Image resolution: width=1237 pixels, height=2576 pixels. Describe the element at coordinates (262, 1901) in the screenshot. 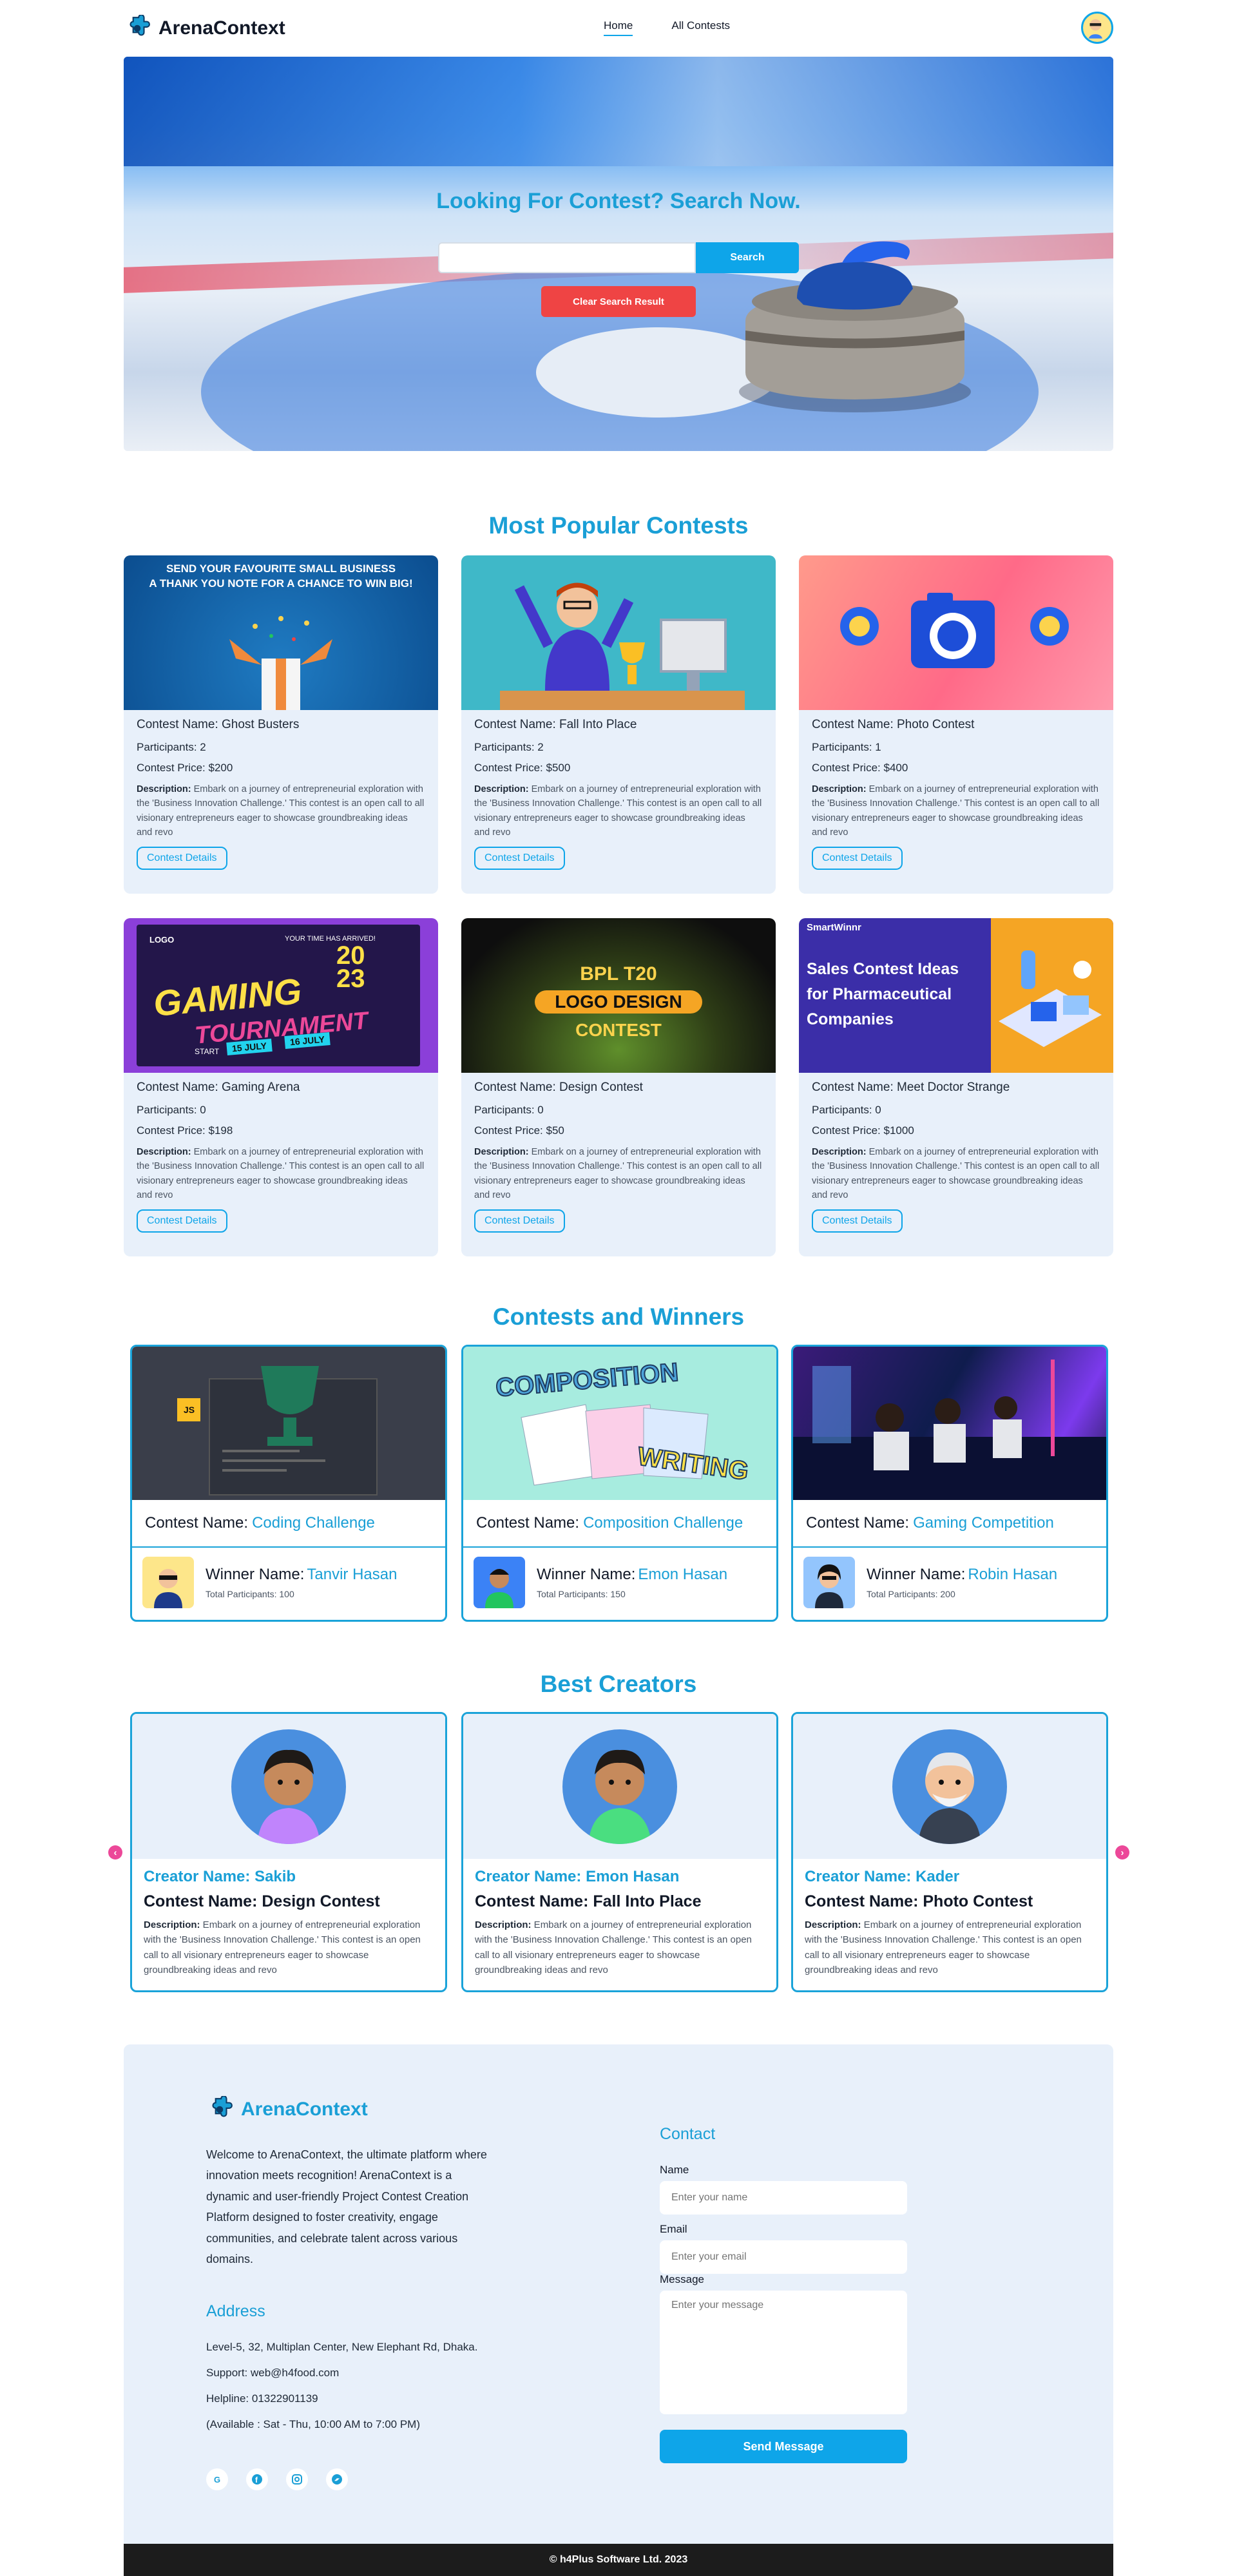

I see `creator-contest: Contest Name: Design Contest` at that location.